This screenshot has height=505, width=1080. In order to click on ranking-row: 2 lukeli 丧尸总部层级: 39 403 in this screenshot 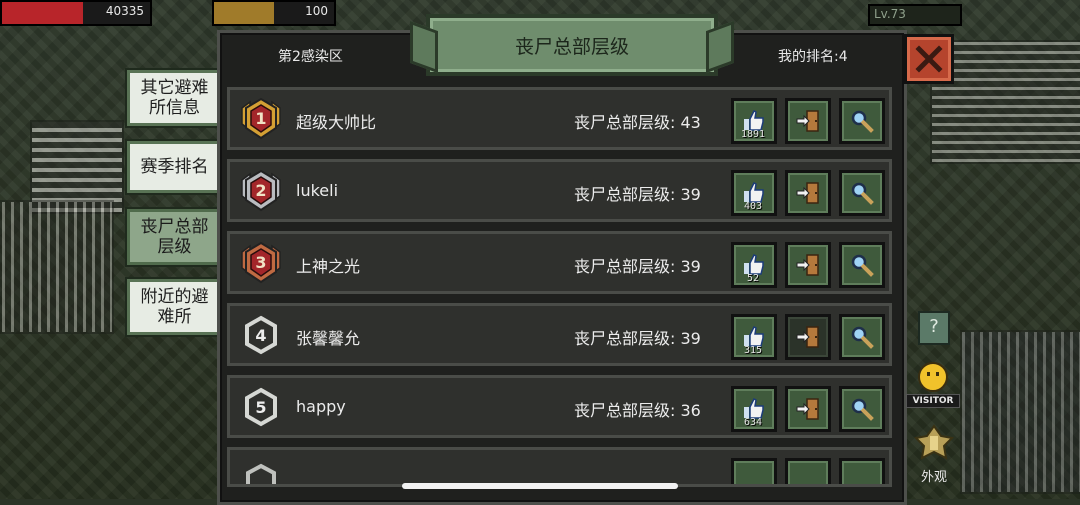, I will do `click(559, 190)`.